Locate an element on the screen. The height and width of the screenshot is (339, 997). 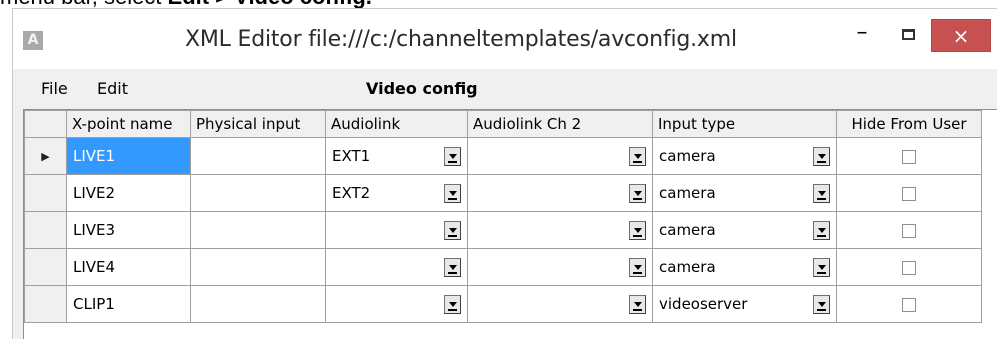
maximize-button is located at coordinates (909, 37).